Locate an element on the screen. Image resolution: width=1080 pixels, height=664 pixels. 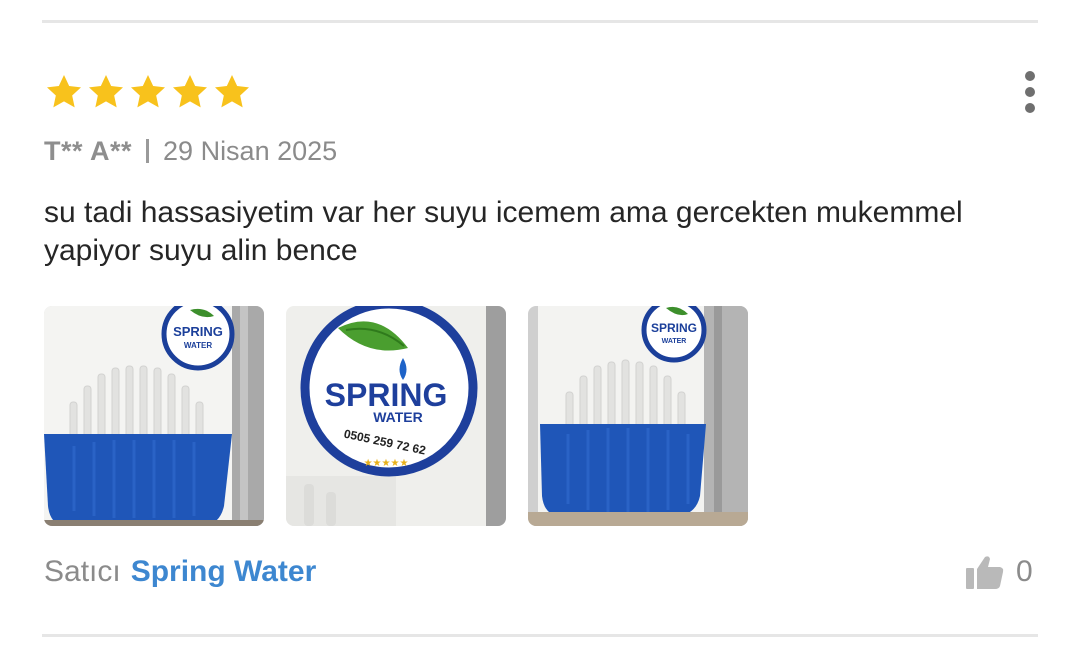
review-meta: T** A** 29 Nisan 2025 is located at coordinates (190, 151).